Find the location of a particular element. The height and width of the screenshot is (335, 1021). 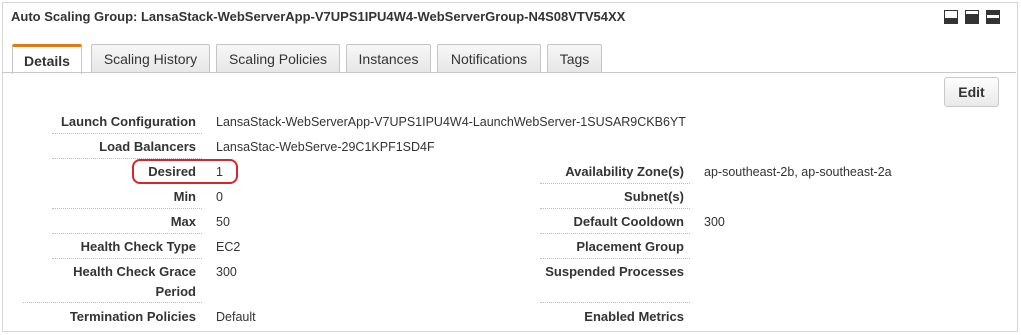

label-health-check-type: Health Check Type is located at coordinates (138, 246).